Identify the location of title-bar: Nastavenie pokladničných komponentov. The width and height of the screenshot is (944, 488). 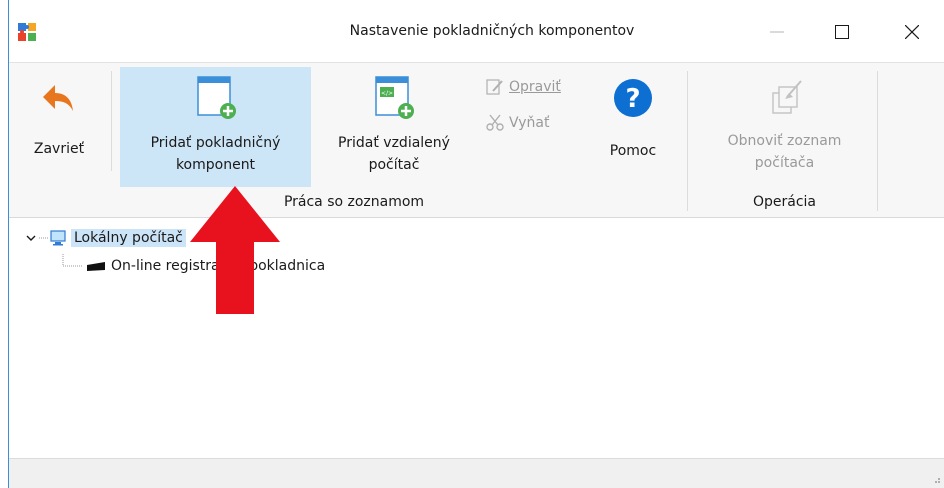
(476, 31).